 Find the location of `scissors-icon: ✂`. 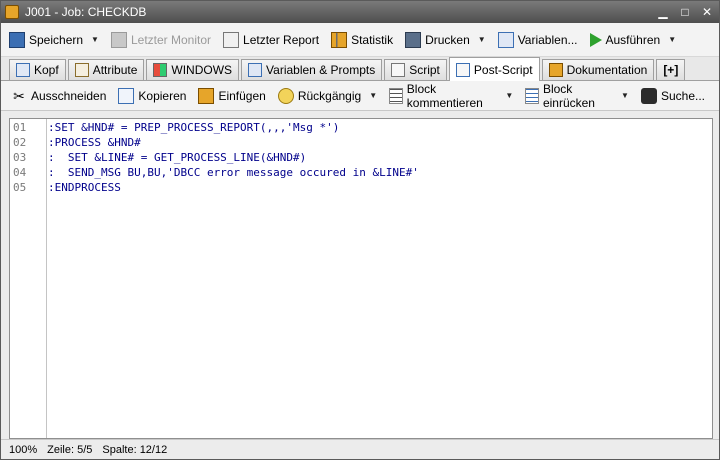

scissors-icon: ✂ is located at coordinates (19, 95).